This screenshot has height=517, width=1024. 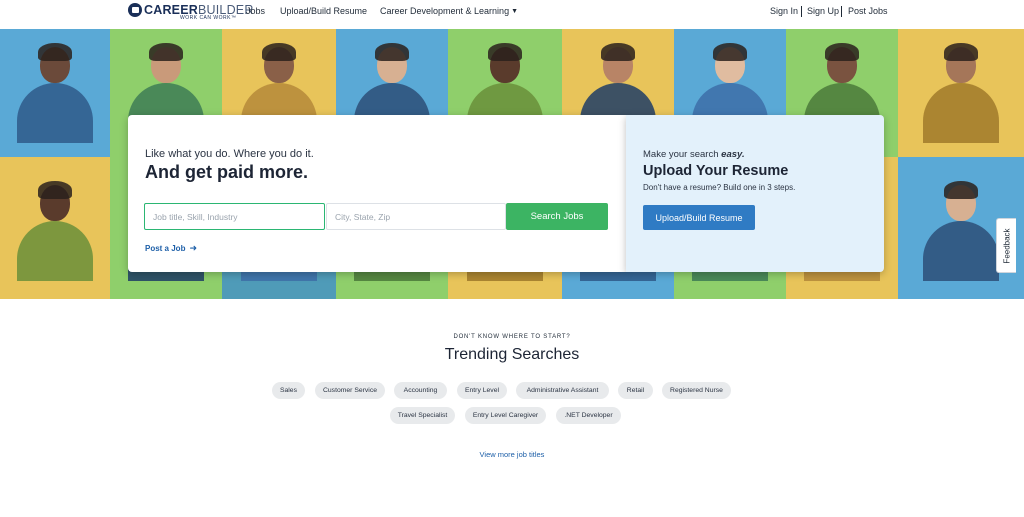 What do you see at coordinates (208, 18) in the screenshot?
I see `logo-tagline: WORK CAN WORK™` at bounding box center [208, 18].